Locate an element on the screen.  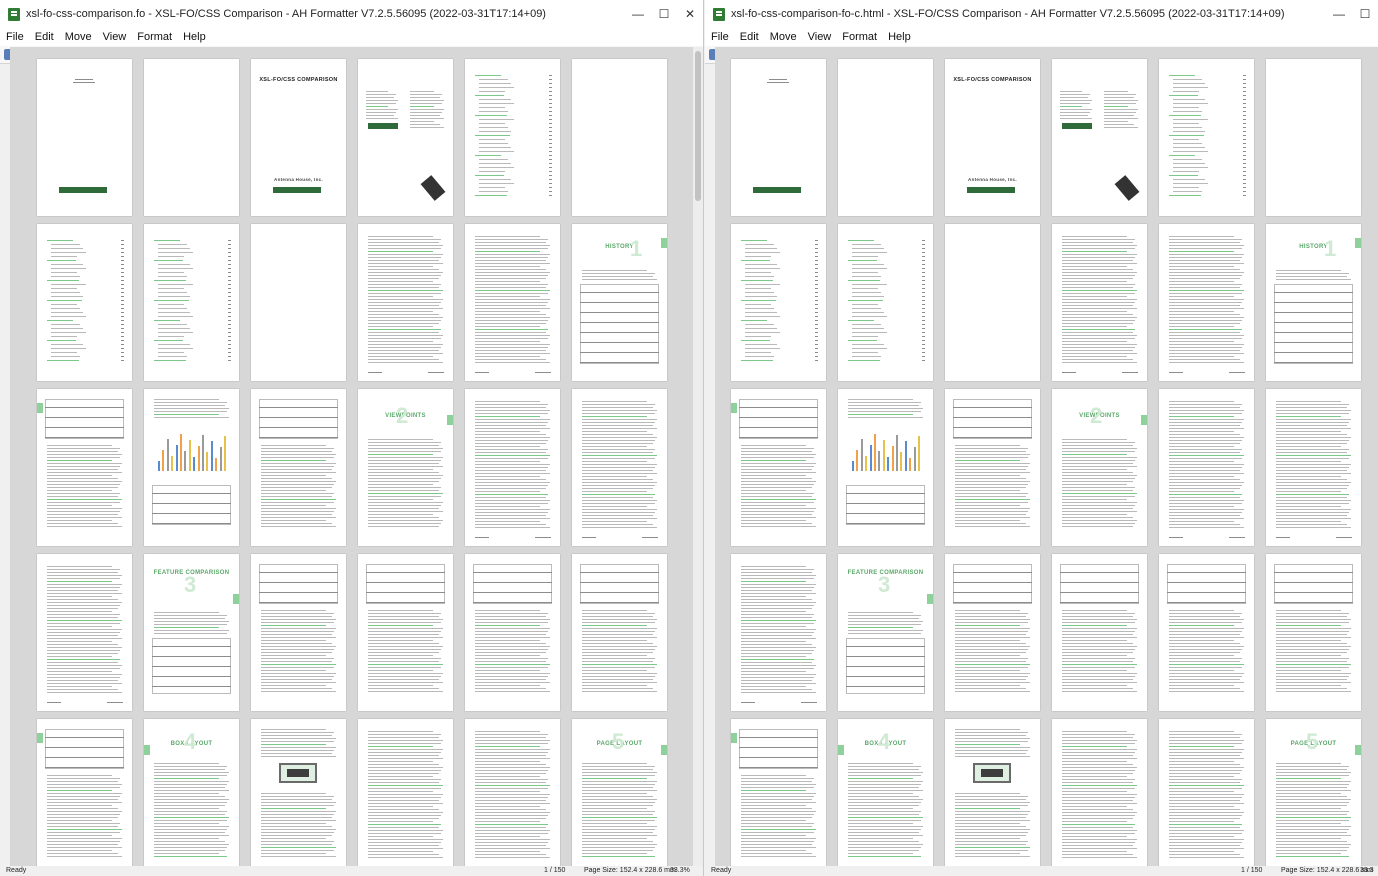
close-button: ✕ is located at coordinates (690, 14).